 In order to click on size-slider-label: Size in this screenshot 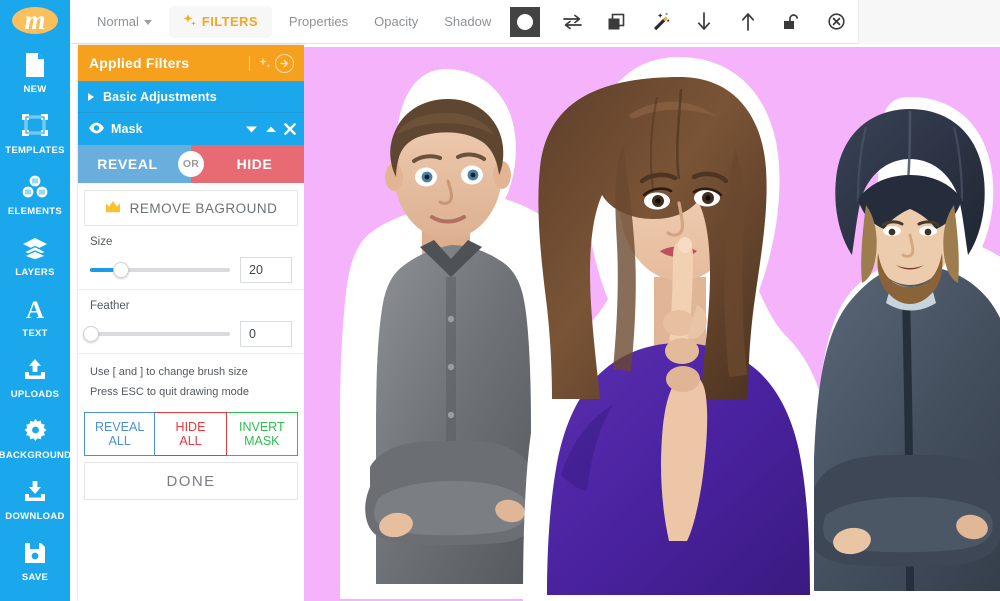, I will do `click(101, 242)`.